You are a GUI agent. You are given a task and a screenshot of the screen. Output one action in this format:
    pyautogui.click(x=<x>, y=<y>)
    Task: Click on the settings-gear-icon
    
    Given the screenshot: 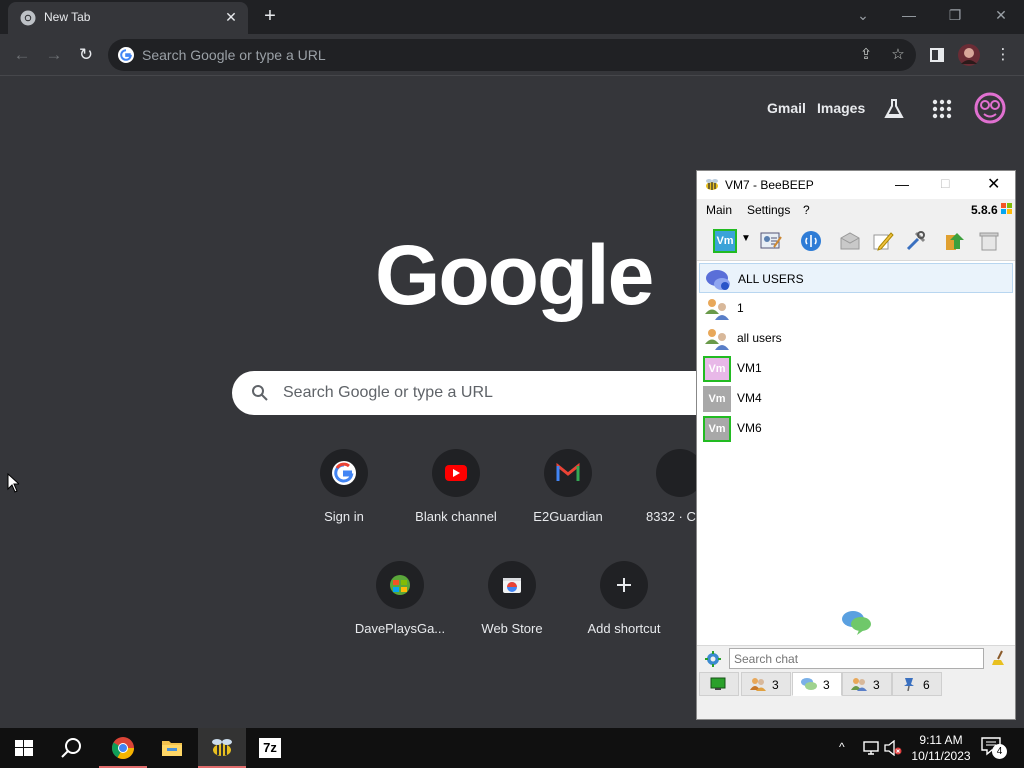 What is the action you would take?
    pyautogui.click(x=713, y=659)
    